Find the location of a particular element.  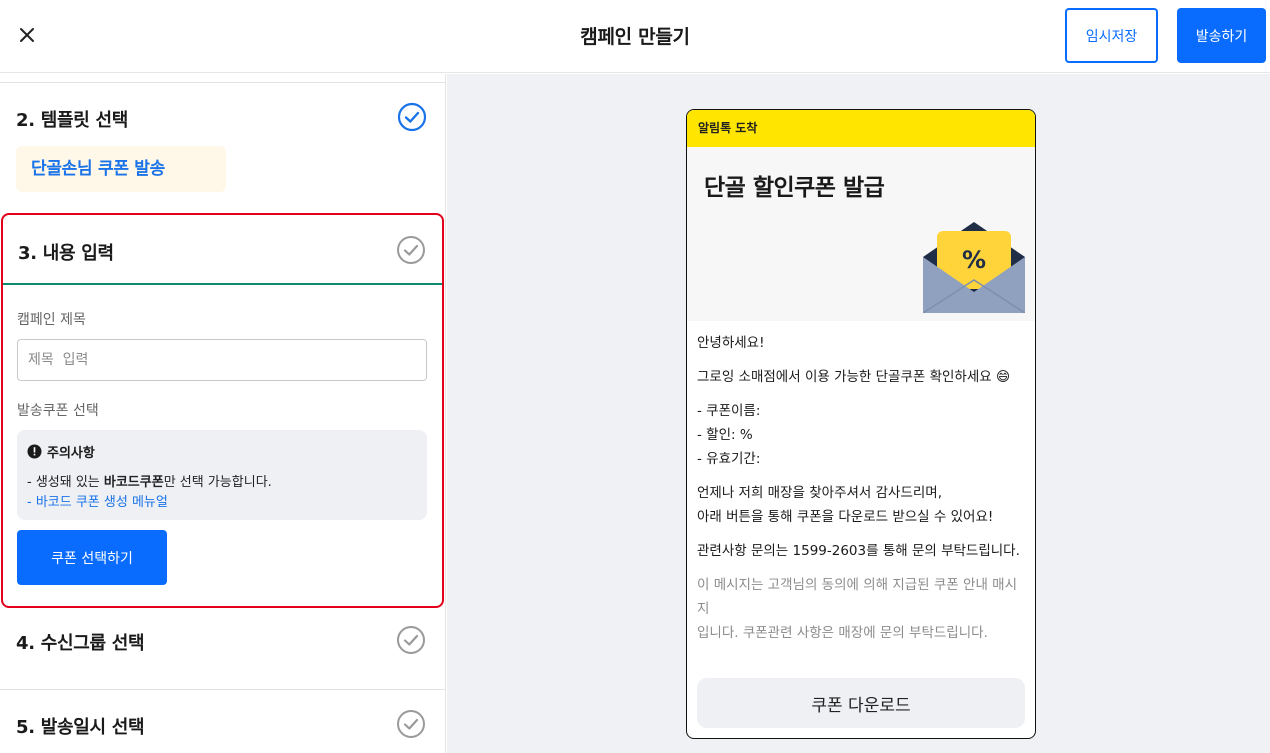

validity-text: - 유효기간: is located at coordinates (729, 459).